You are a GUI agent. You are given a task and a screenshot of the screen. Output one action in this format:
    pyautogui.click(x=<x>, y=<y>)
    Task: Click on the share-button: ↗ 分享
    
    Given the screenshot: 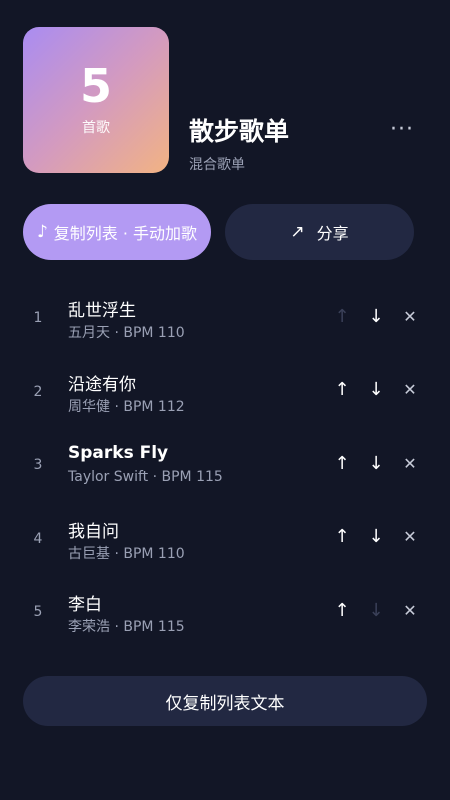 What is the action you would take?
    pyautogui.click(x=319, y=232)
    